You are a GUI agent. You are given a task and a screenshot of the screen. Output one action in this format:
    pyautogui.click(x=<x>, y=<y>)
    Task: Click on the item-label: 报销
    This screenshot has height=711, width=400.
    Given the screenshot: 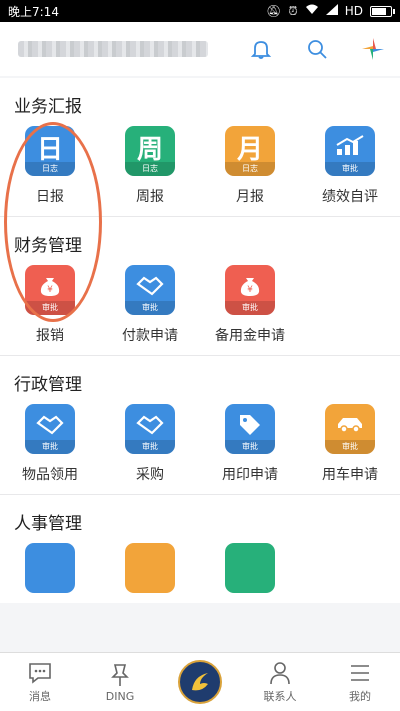 What is the action you would take?
    pyautogui.click(x=50, y=336)
    